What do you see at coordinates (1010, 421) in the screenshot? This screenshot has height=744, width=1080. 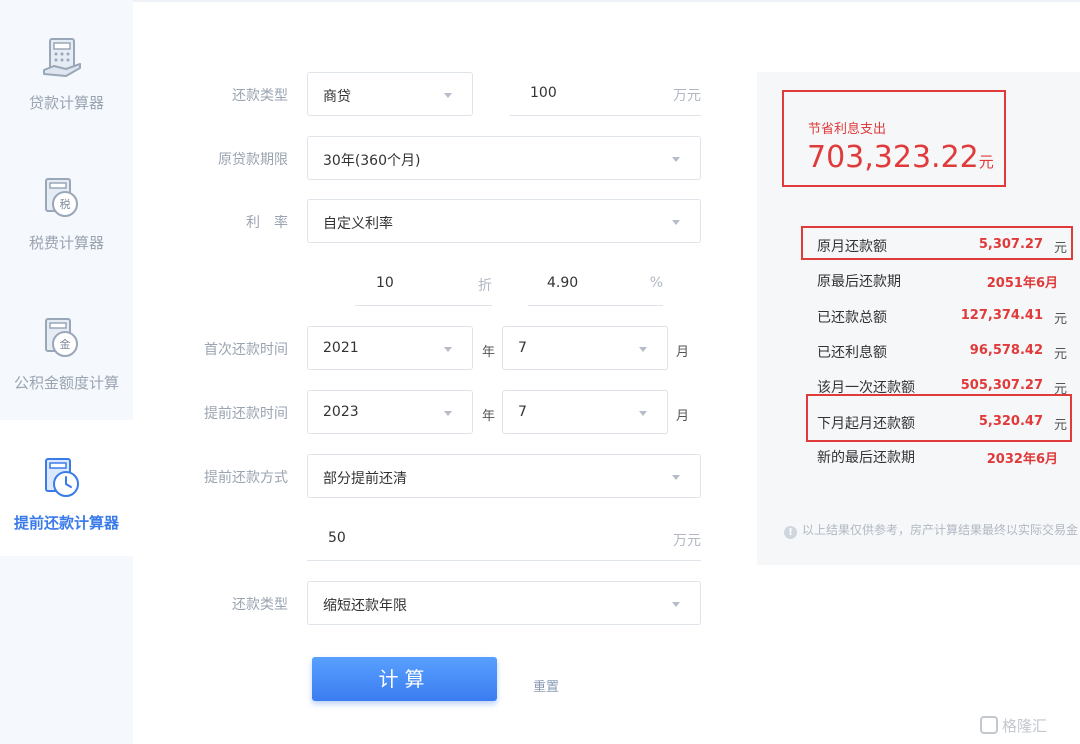 I see `result-row-value: 5,320.47` at bounding box center [1010, 421].